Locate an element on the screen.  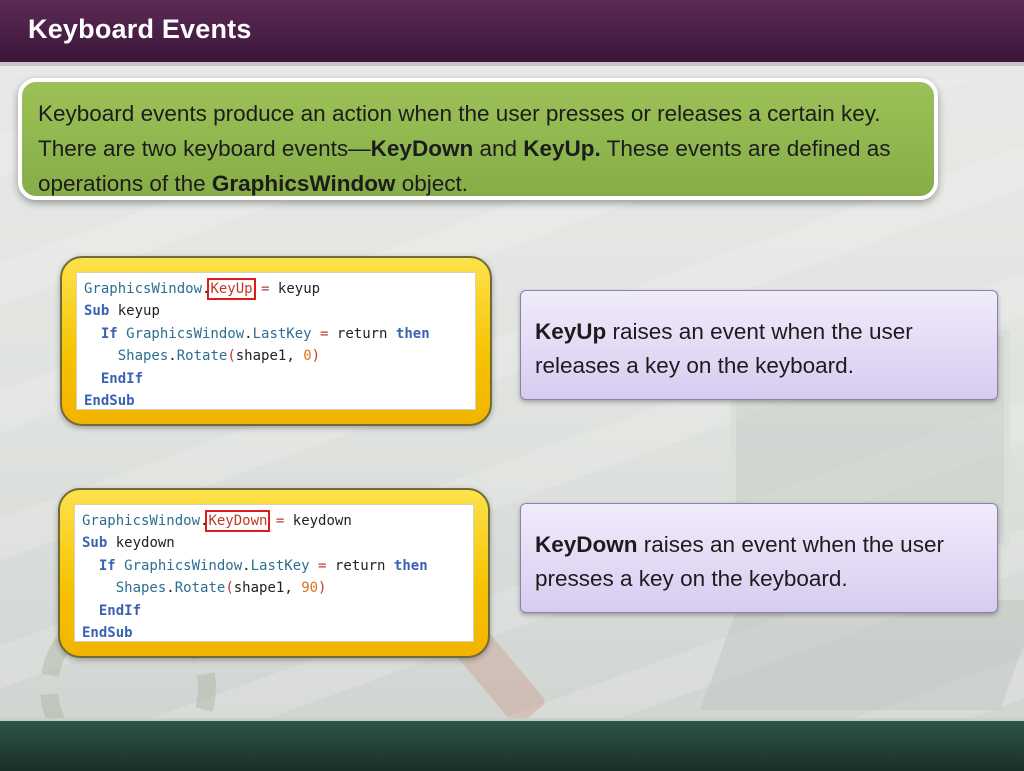
keydown-term: KeyDown is located at coordinates (586, 544).